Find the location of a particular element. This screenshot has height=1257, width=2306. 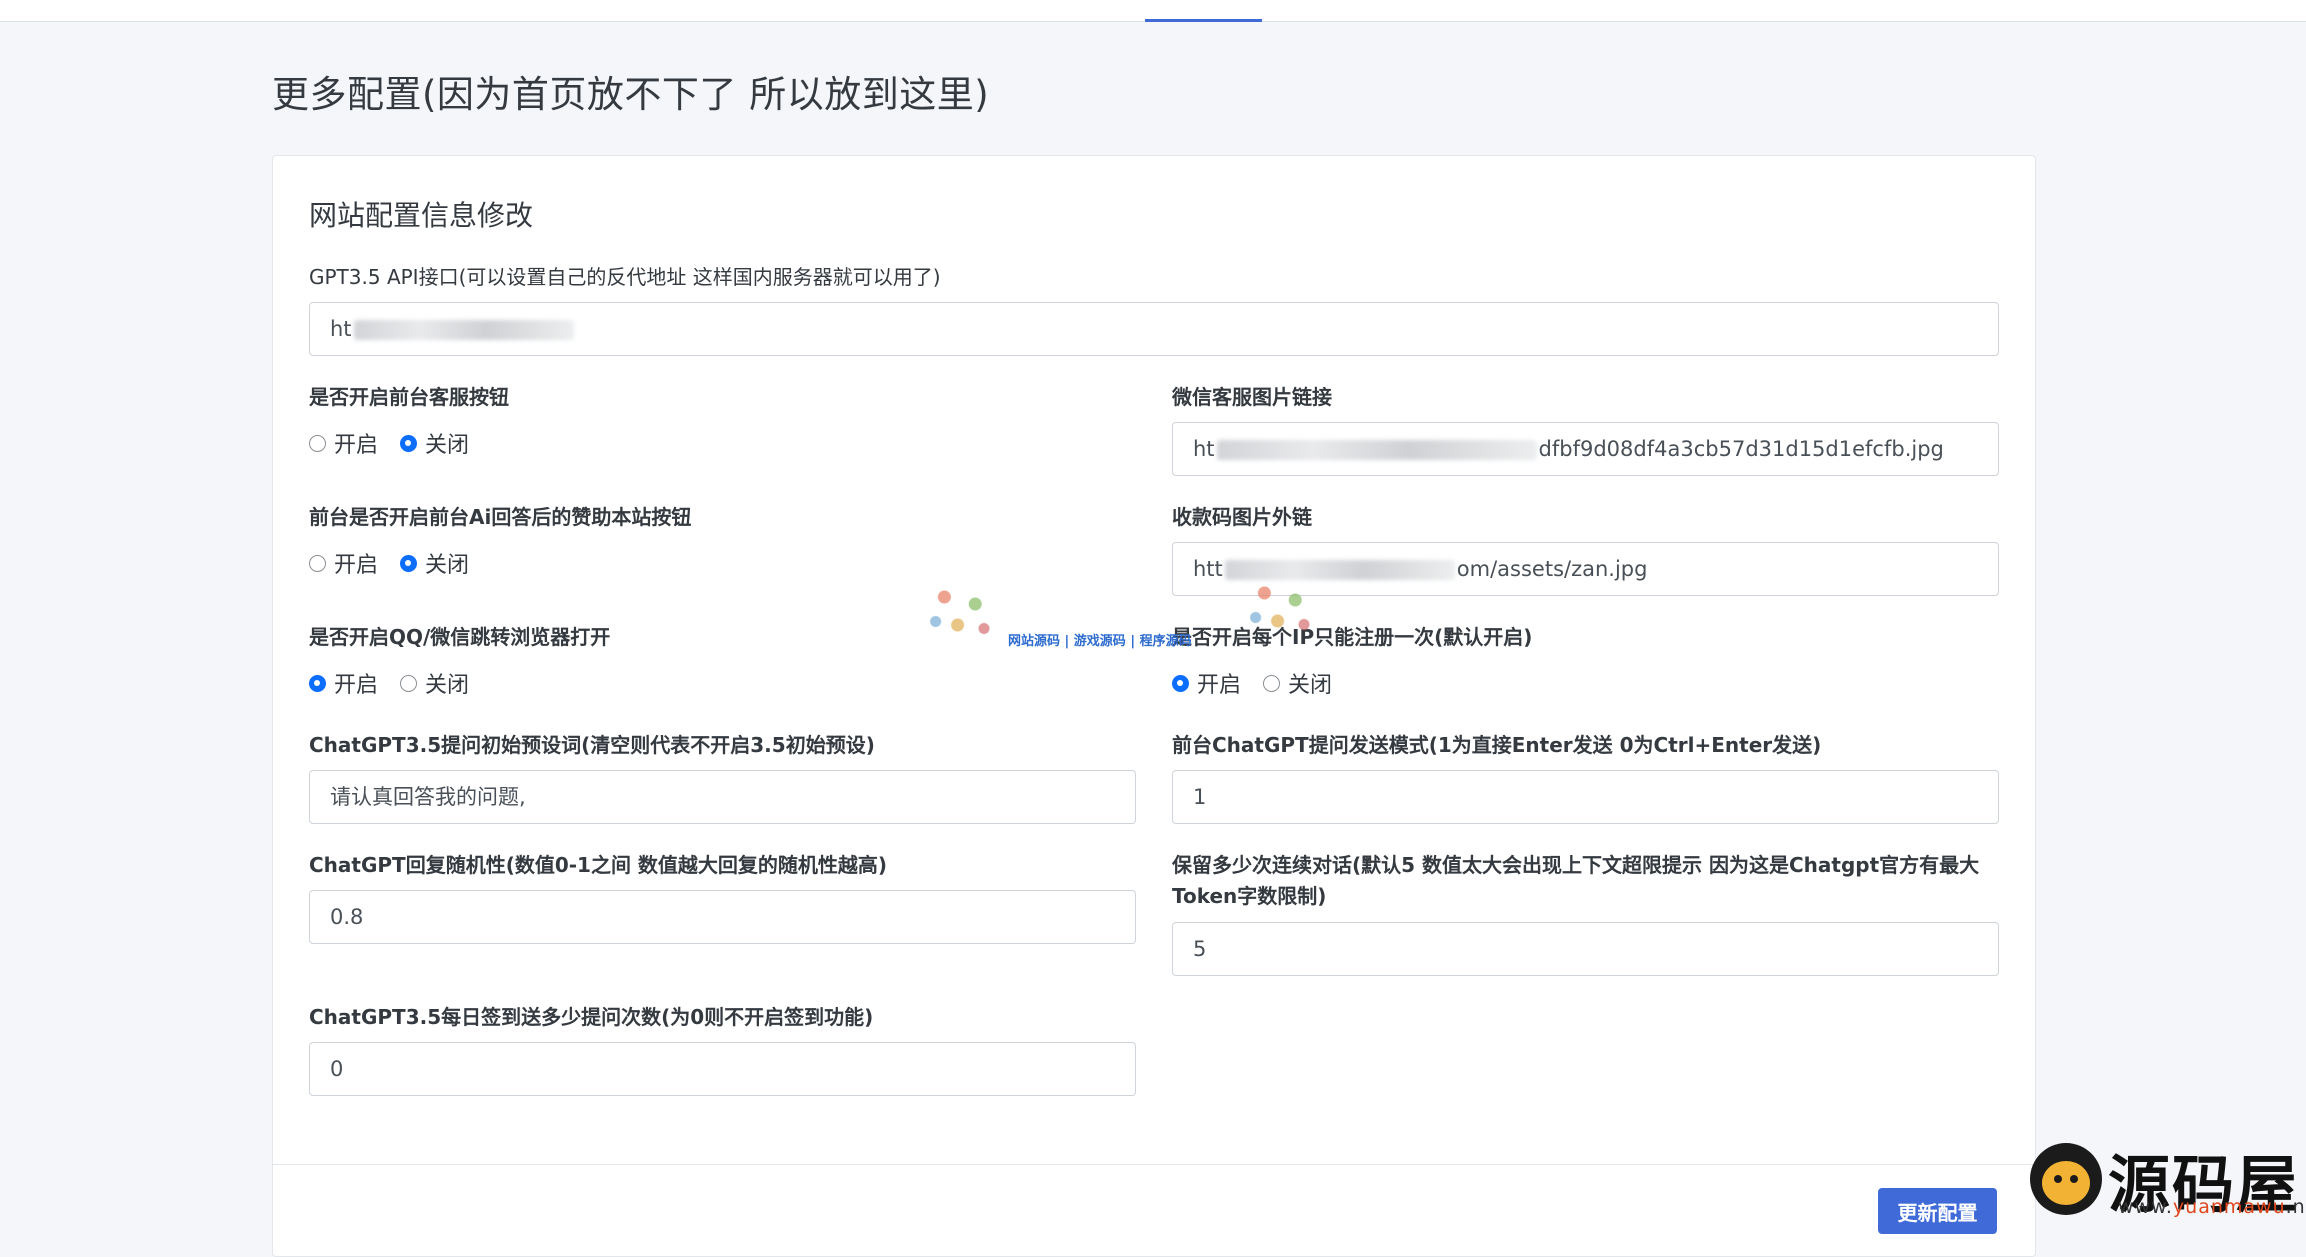

kefu-button-label: 是否开启前台客服按钮 is located at coordinates (409, 397).